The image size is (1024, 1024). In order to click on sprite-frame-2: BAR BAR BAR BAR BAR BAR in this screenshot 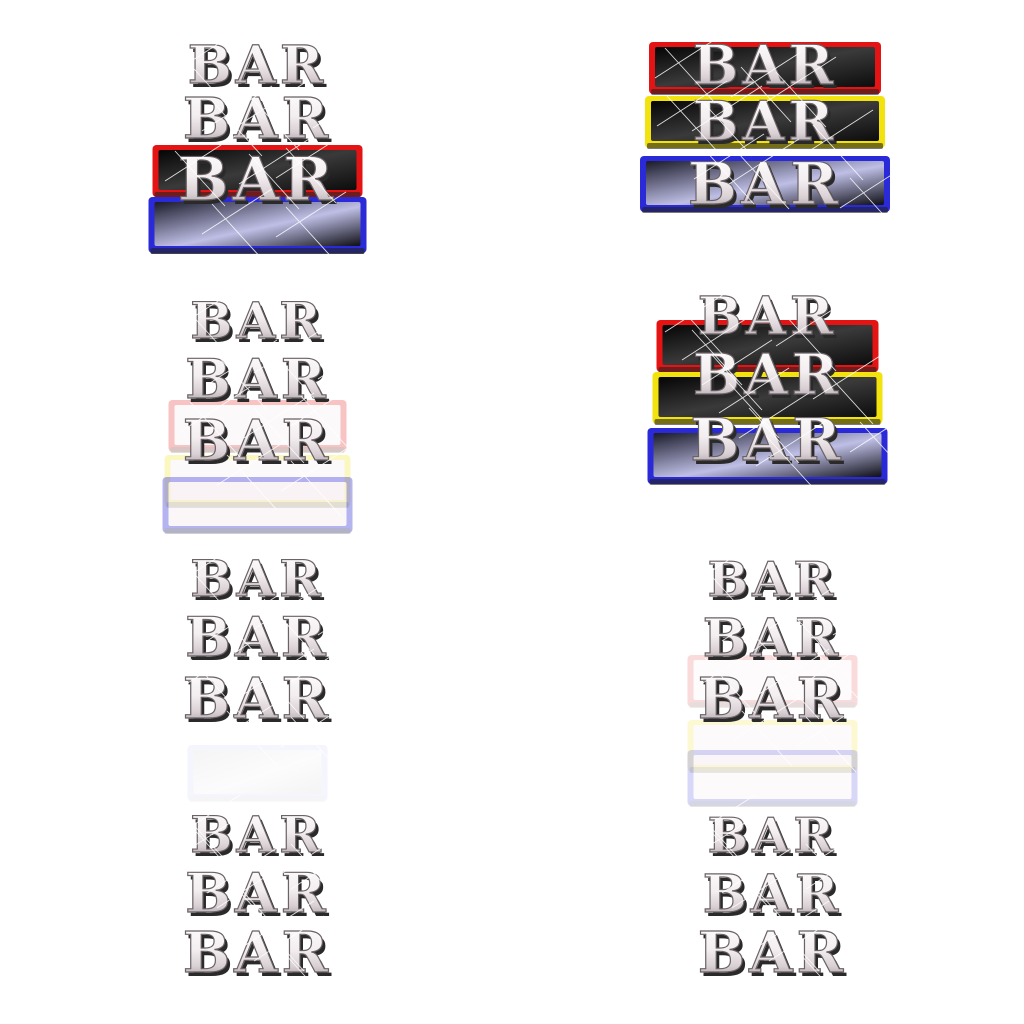, I will do `click(773, 133)`.